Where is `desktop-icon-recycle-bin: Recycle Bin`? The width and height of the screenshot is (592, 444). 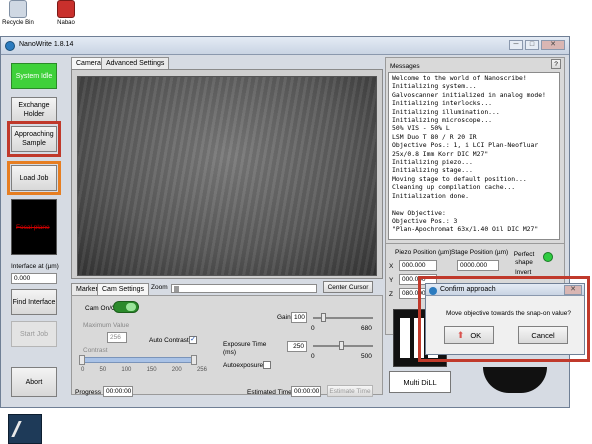 desktop-icon-recycle-bin: Recycle Bin is located at coordinates (18, 13).